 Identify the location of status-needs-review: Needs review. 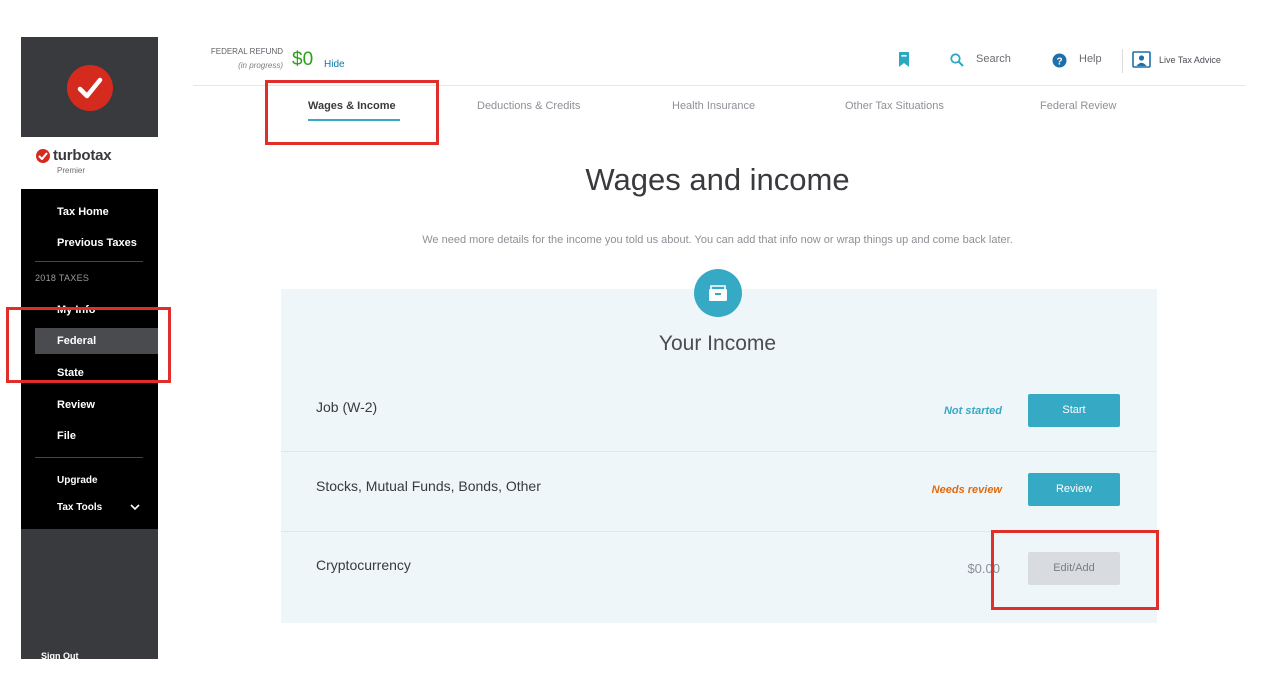
(966, 490).